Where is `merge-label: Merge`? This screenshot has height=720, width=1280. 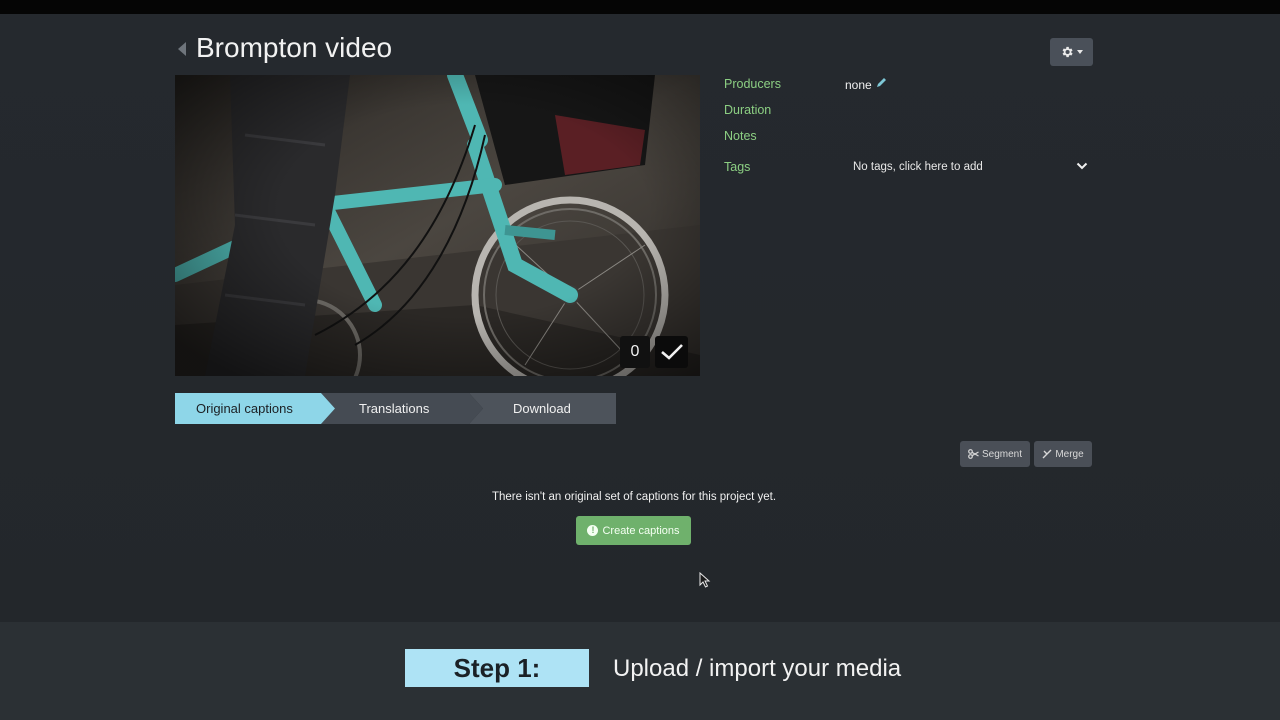
merge-label: Merge is located at coordinates (1069, 454).